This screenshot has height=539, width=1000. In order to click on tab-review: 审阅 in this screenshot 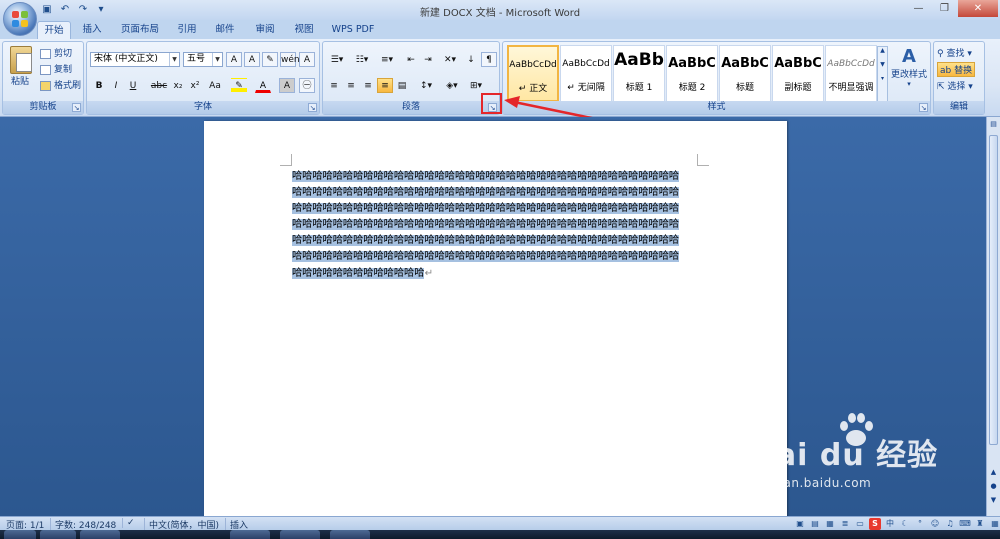, I will do `click(265, 30)`.